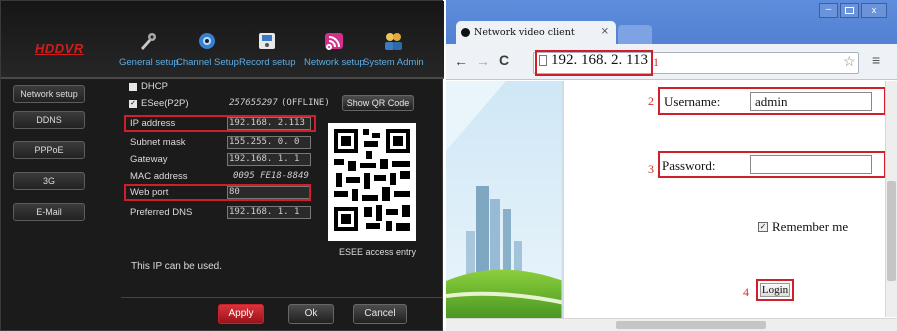 Image resolution: width=897 pixels, height=331 pixels. Describe the element at coordinates (207, 49) in the screenshot. I see `nav-channel-setup: Channel Setup` at that location.